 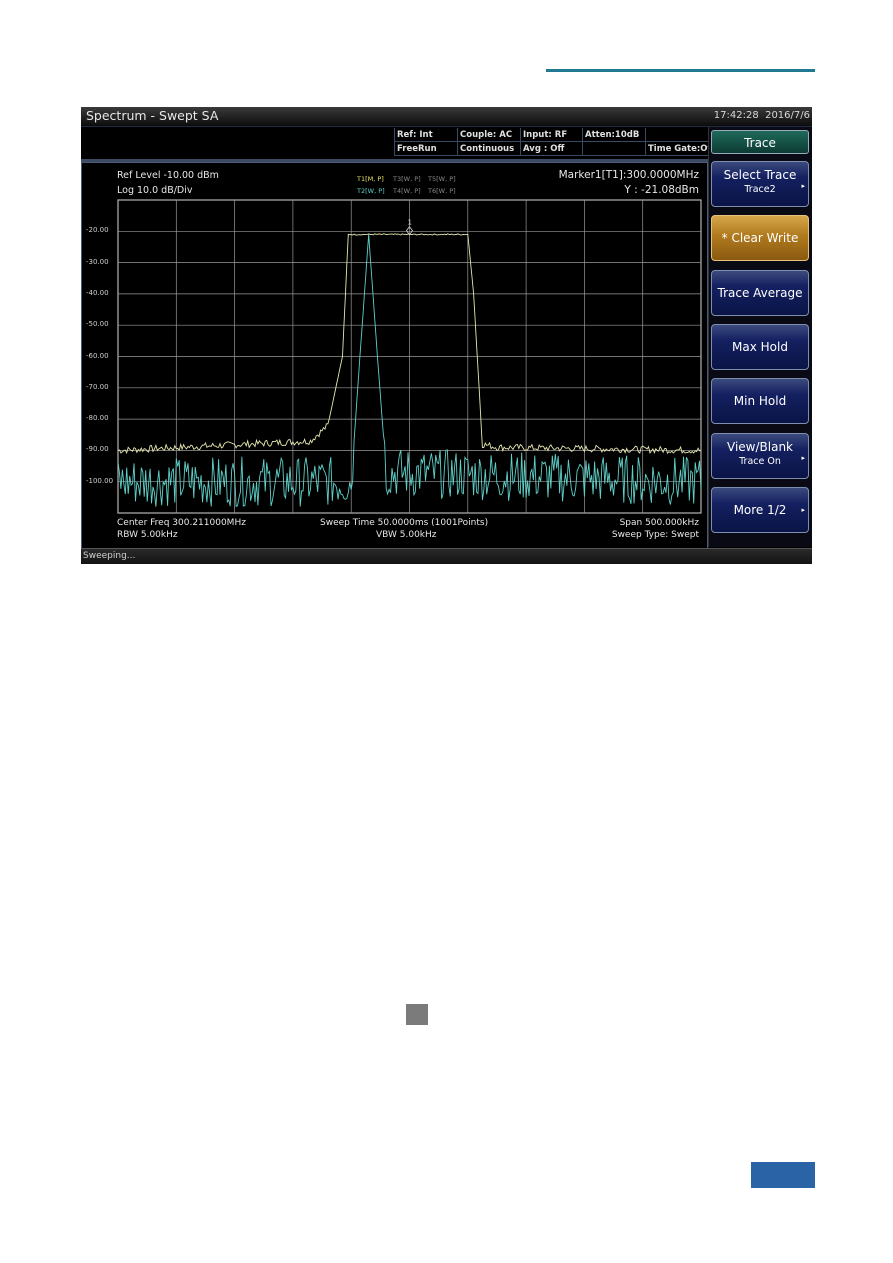 What do you see at coordinates (676, 135) in the screenshot?
I see `info-empty` at bounding box center [676, 135].